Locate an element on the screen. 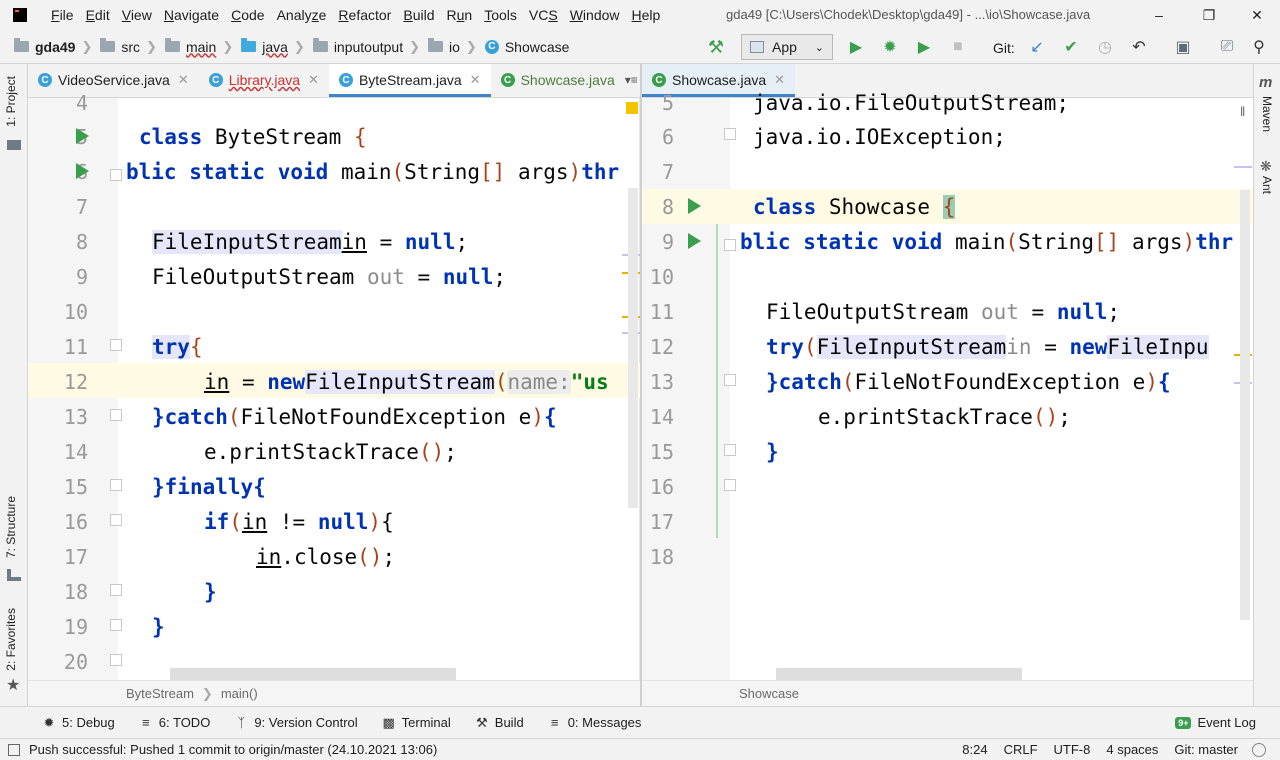  code-line: FileInputStream in = null; is located at coordinates (310, 241).